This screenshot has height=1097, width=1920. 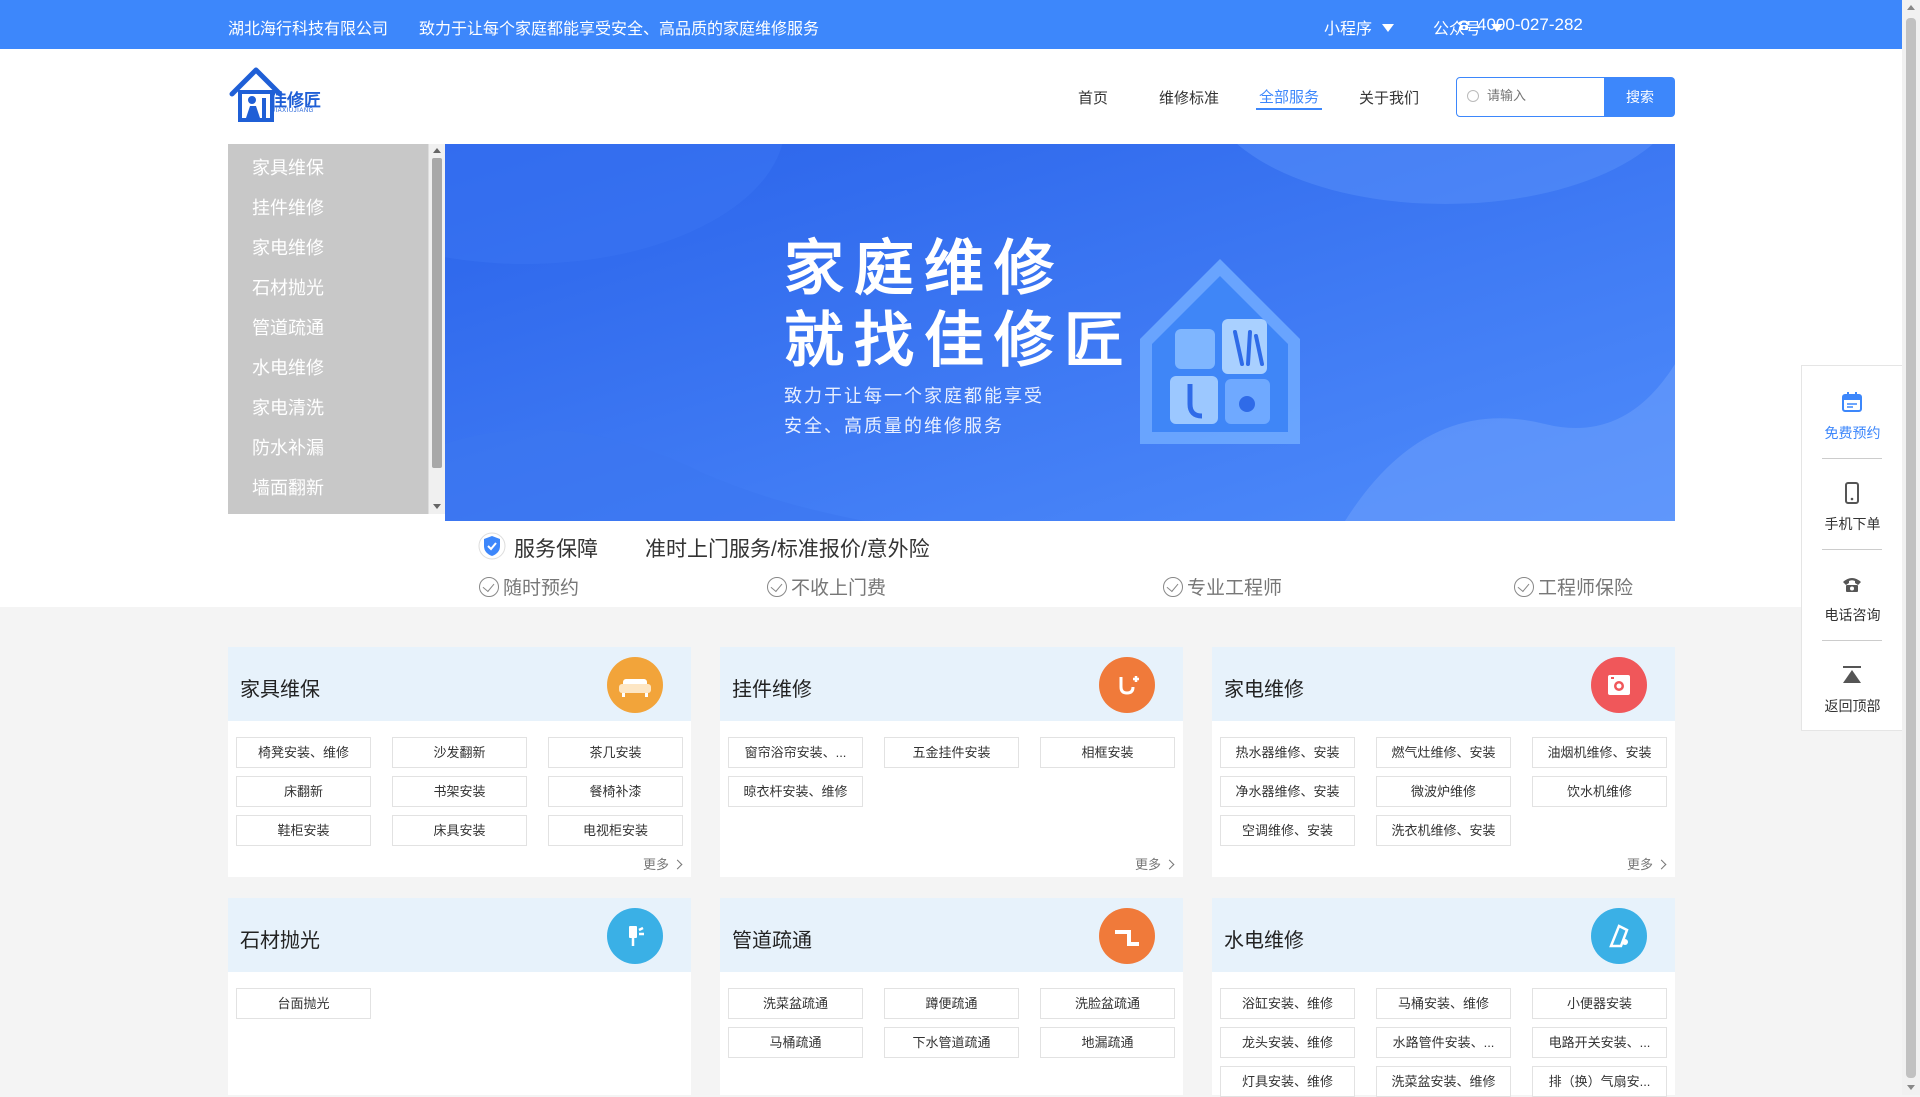 What do you see at coordinates (1287, 1042) in the screenshot?
I see `service-tag: 龙头安装、维修` at bounding box center [1287, 1042].